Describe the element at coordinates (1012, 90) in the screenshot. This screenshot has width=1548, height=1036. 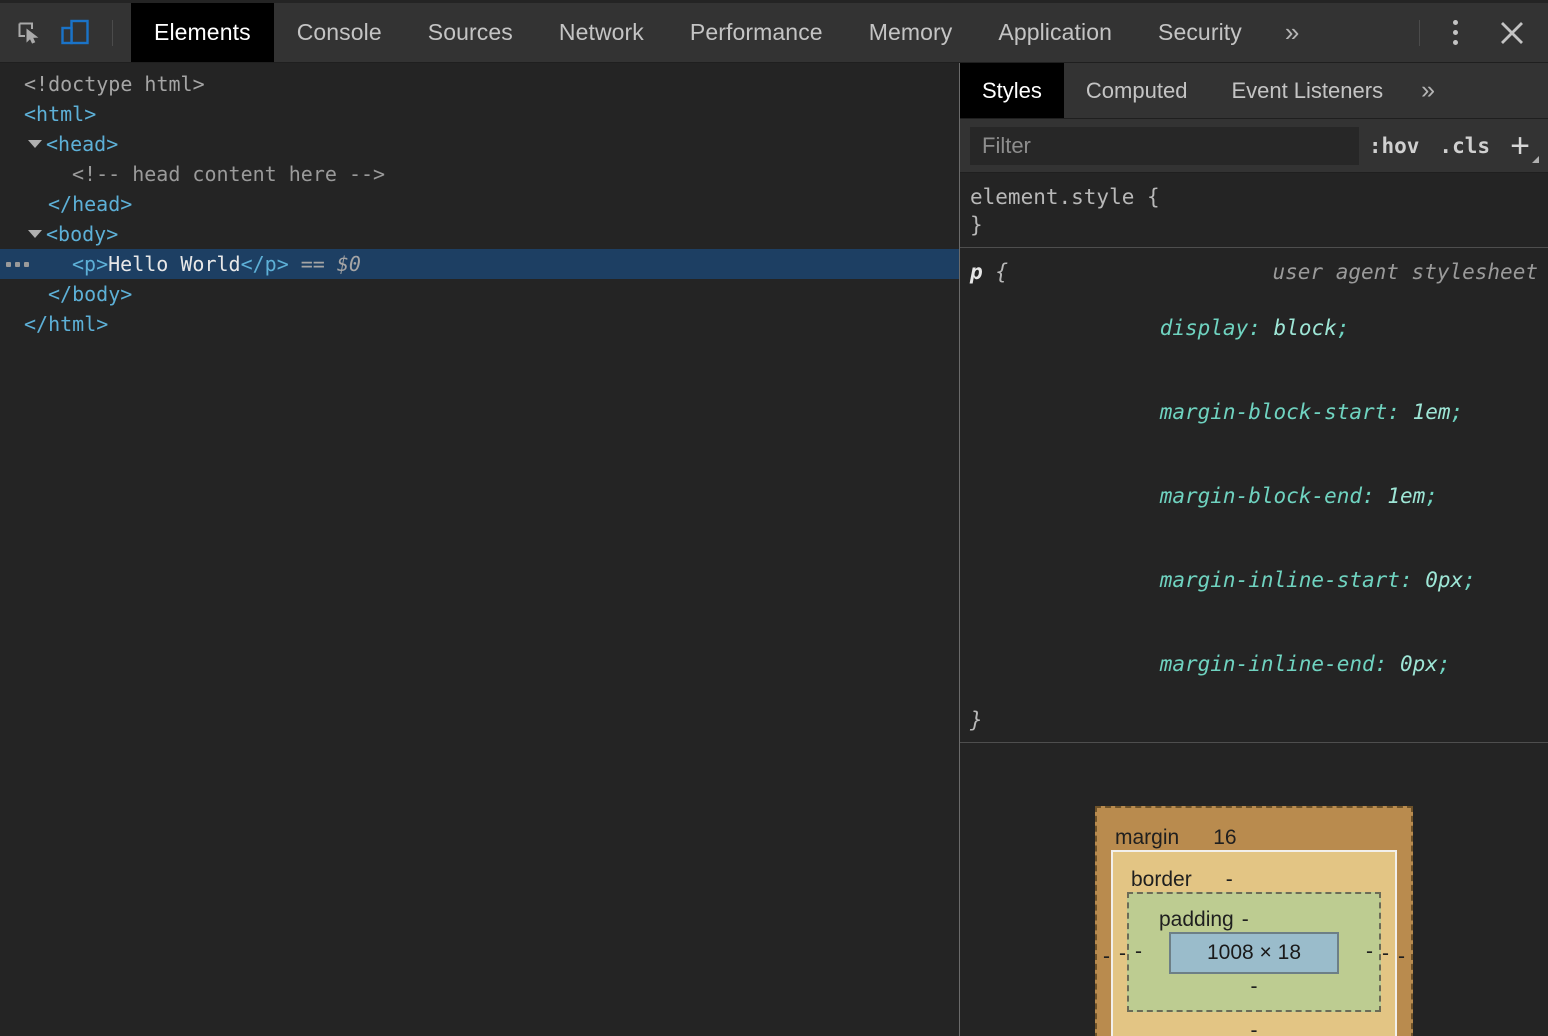
I see `tab-styles: Styles` at that location.